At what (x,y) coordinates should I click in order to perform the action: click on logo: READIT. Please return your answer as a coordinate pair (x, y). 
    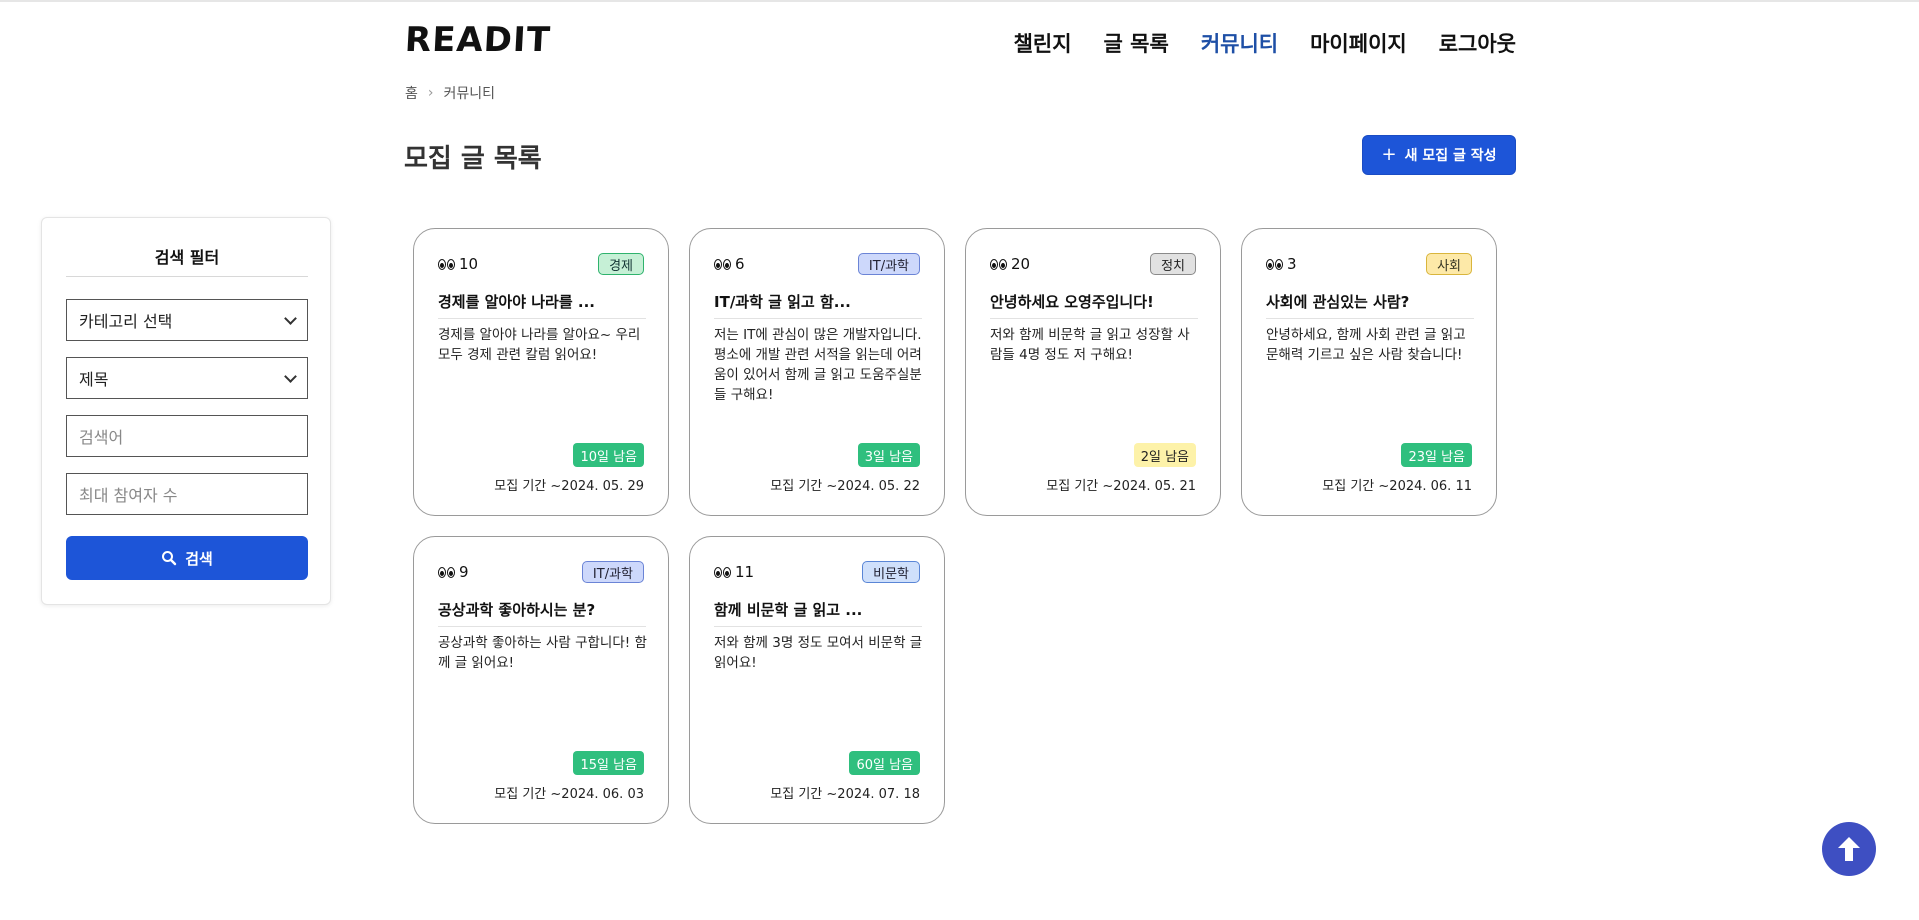
    Looking at the image, I should click on (478, 40).